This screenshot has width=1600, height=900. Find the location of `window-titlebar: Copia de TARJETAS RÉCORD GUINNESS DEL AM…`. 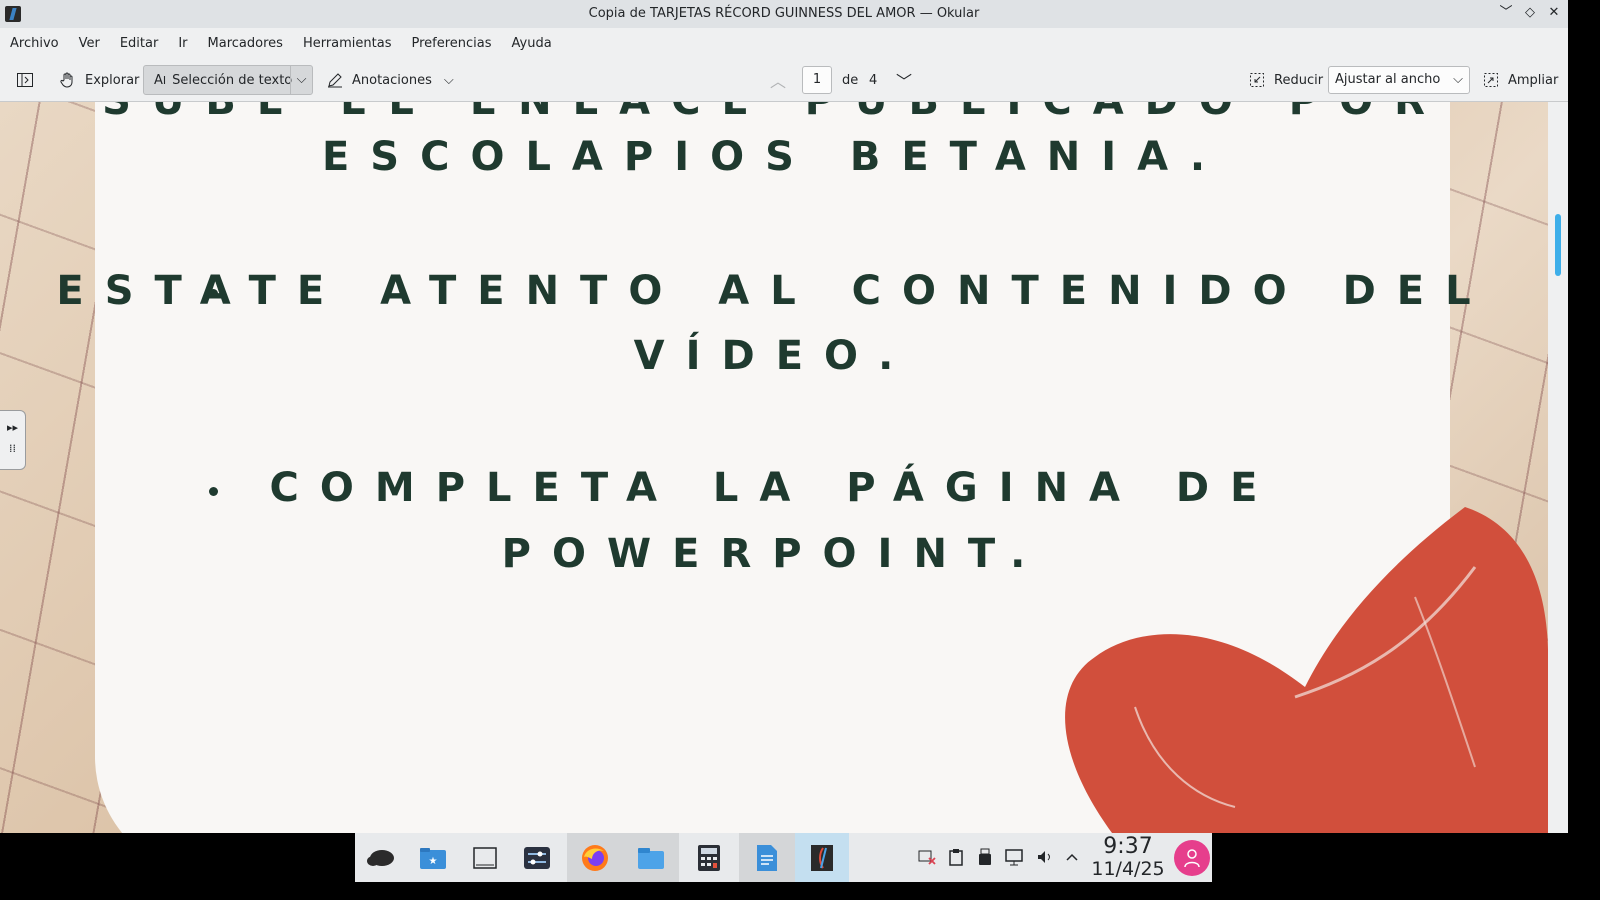

window-titlebar: Copia de TARJETAS RÉCORD GUINNESS DEL AM… is located at coordinates (784, 14).